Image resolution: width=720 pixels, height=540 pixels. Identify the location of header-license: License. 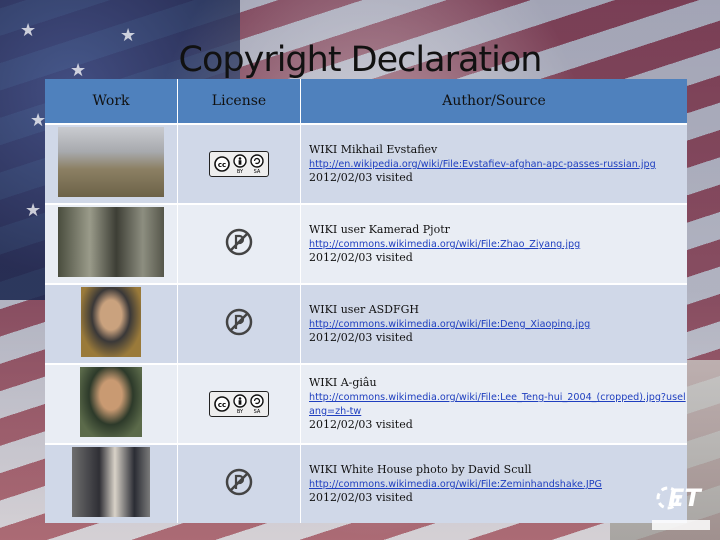
(239, 101).